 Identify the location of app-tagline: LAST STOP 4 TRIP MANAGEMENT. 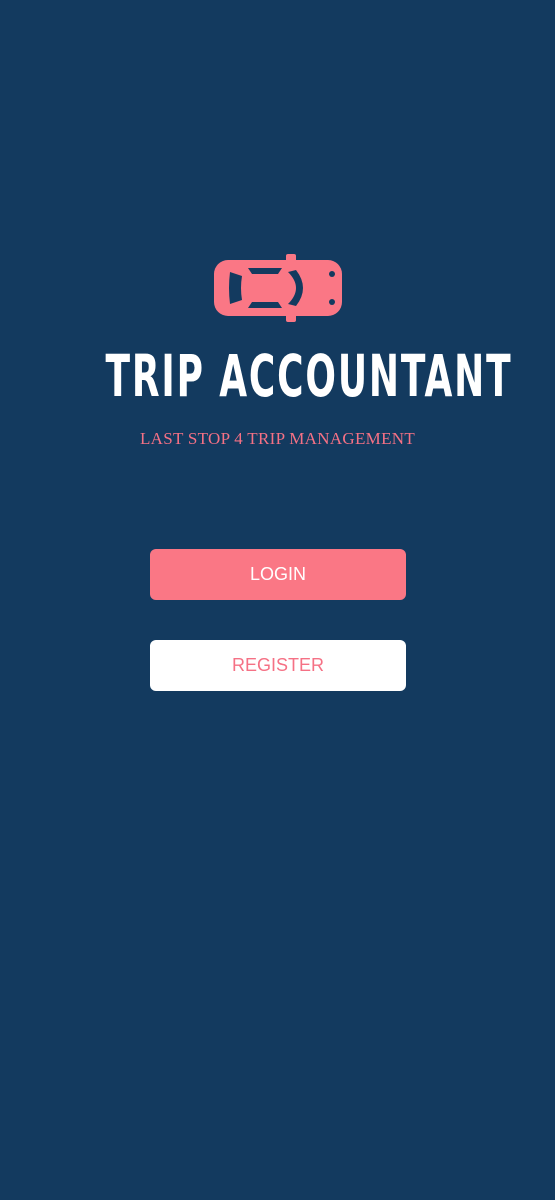
(277, 438).